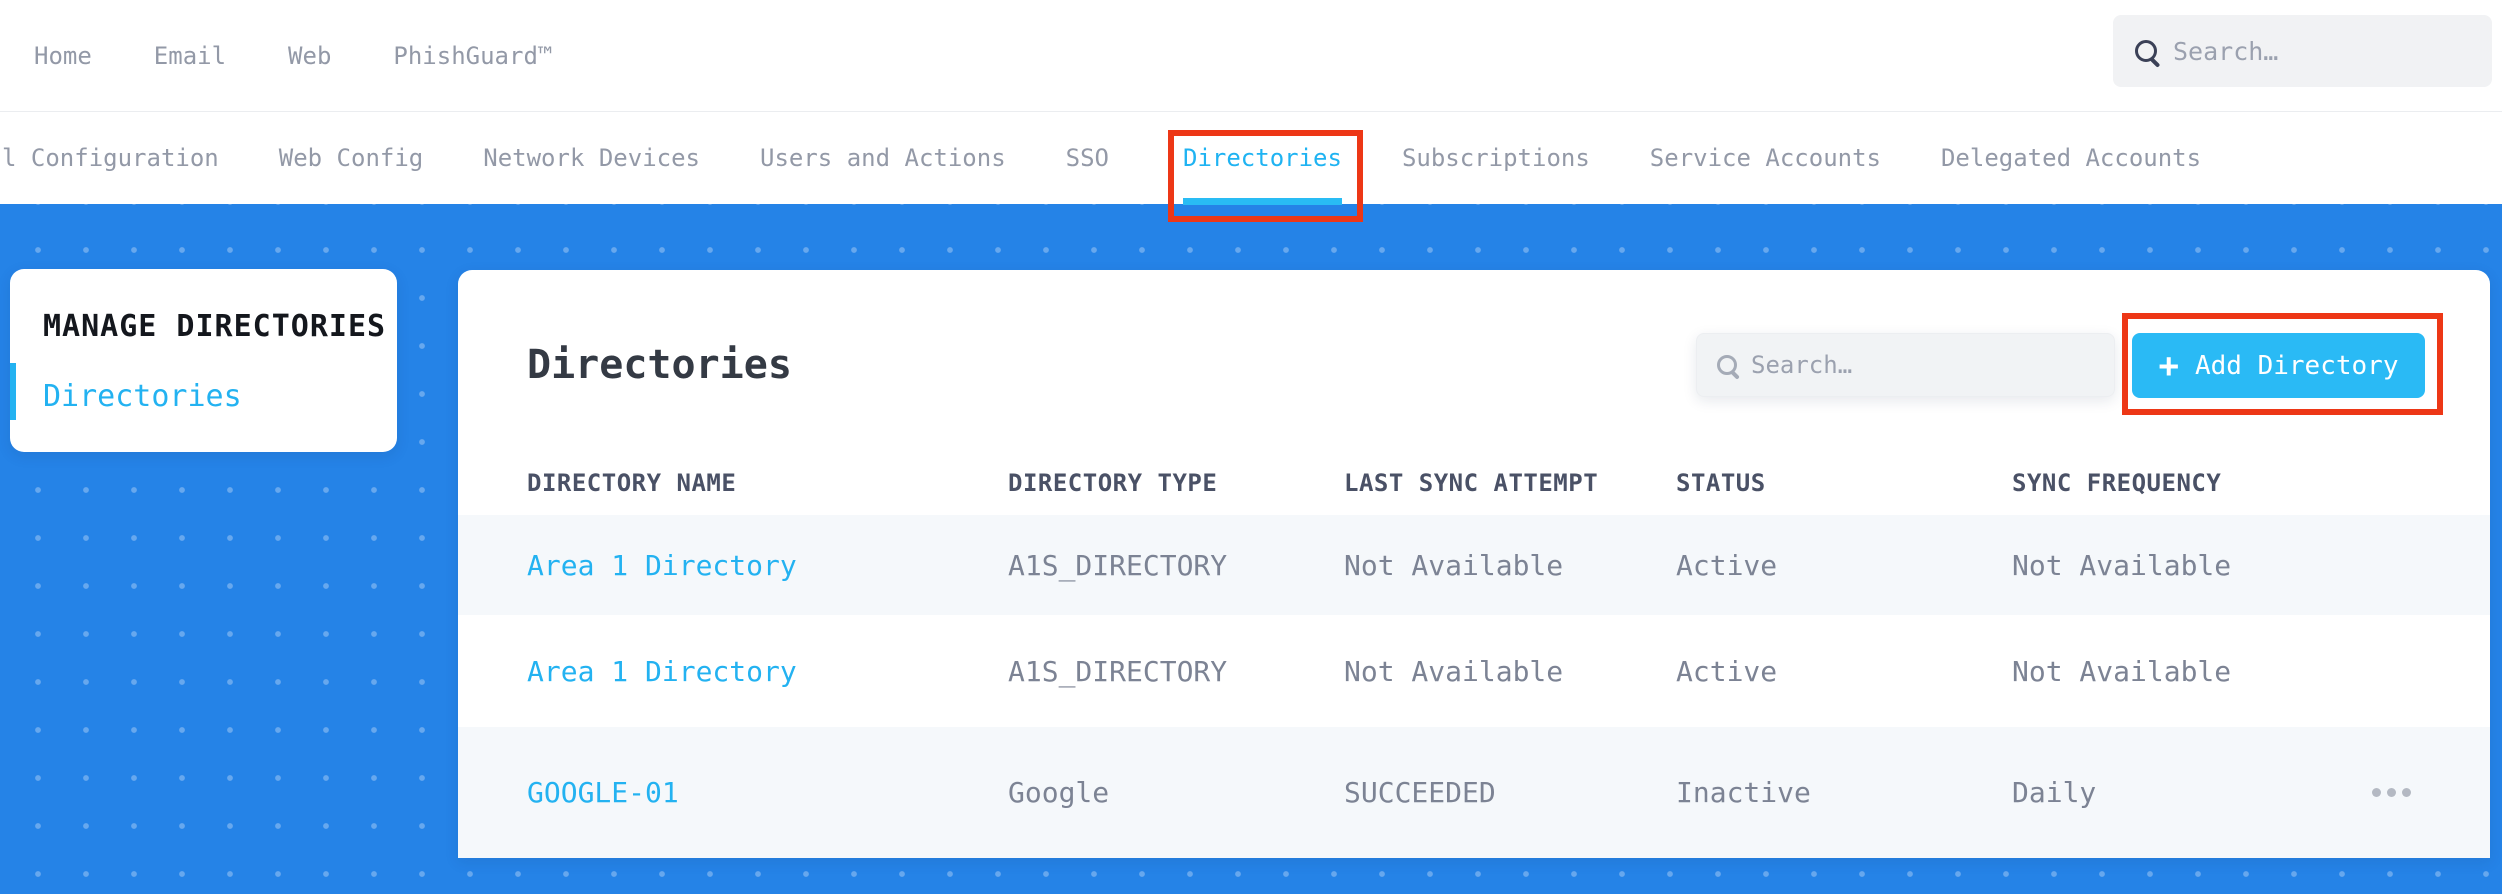 This screenshot has height=894, width=2502. I want to click on tab-directories-label: Directories, so click(1262, 158).